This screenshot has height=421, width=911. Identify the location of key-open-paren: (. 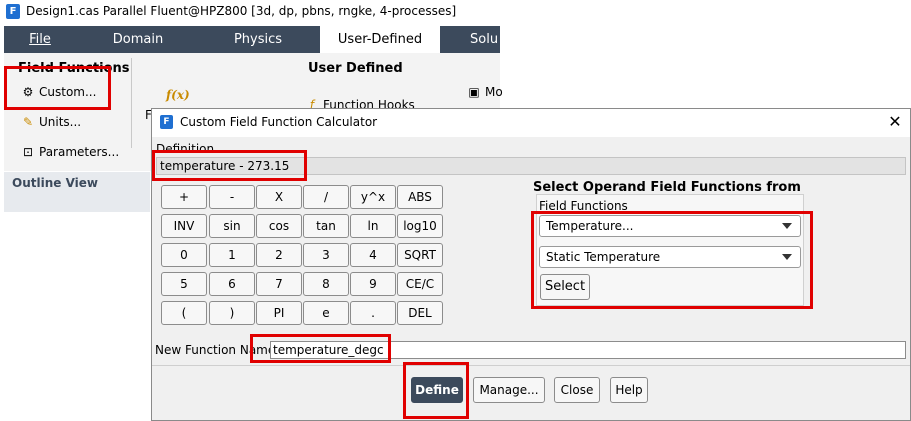
(184, 313).